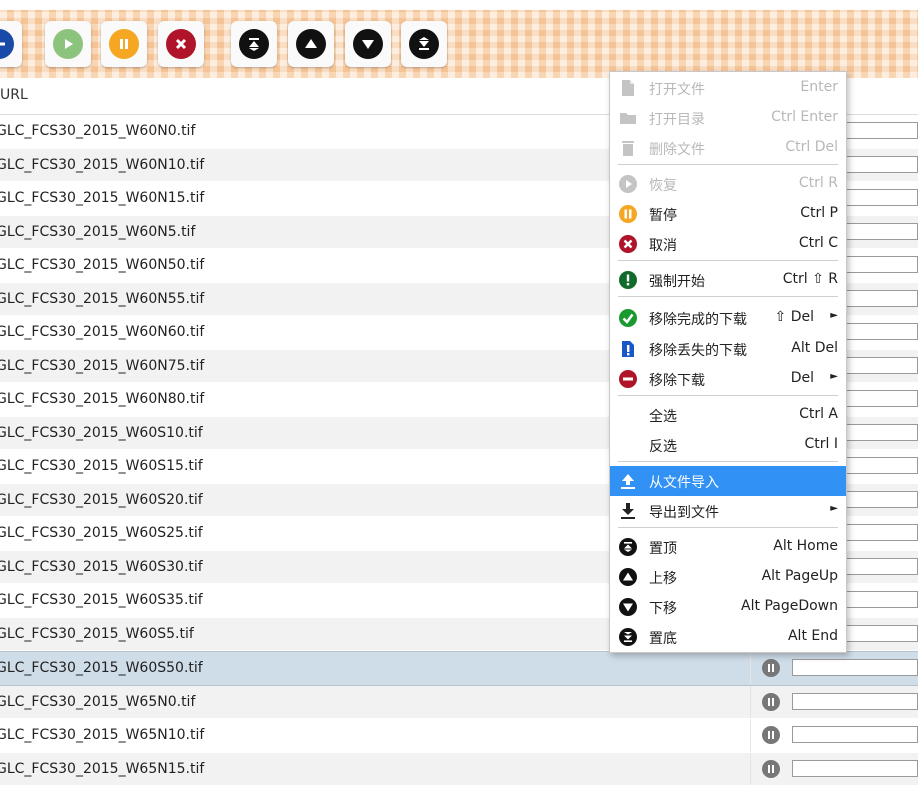 The height and width of the screenshot is (786, 918). I want to click on table-row: GLC_FCS30_2015_W65N15.tif, so click(459, 769).